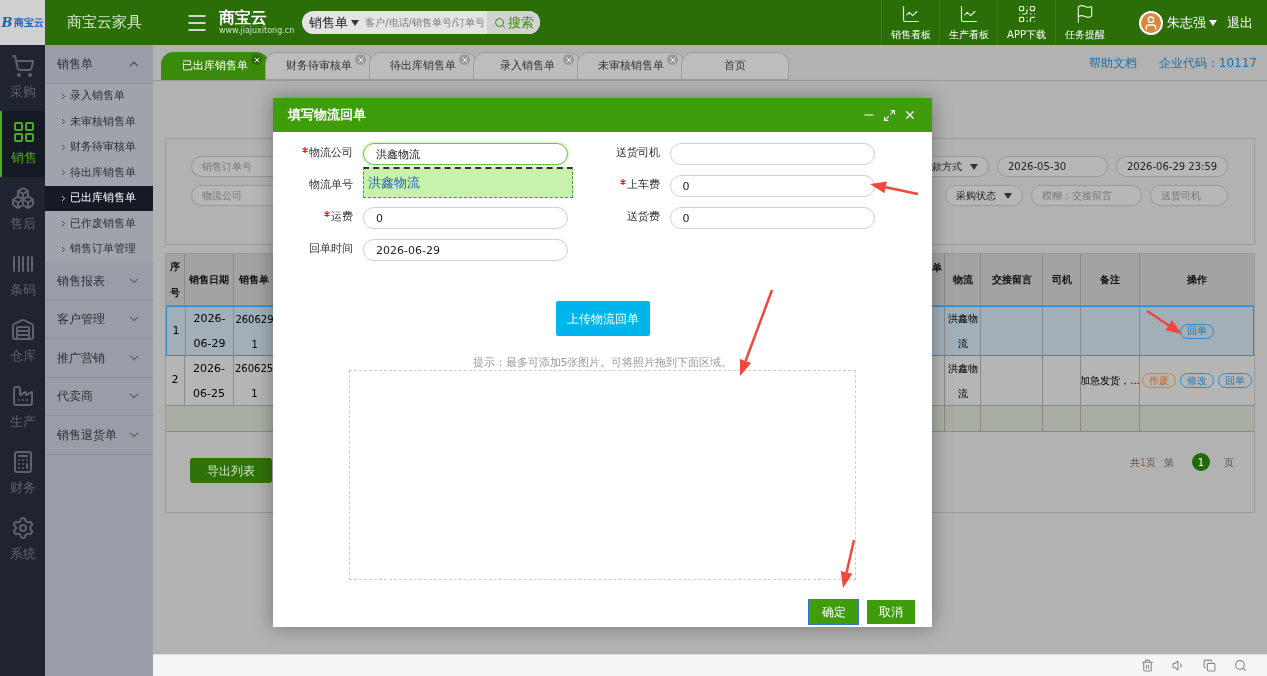 Image resolution: width=1267 pixels, height=676 pixels. What do you see at coordinates (1196, 279) in the screenshot?
I see `column-header: 操作` at bounding box center [1196, 279].